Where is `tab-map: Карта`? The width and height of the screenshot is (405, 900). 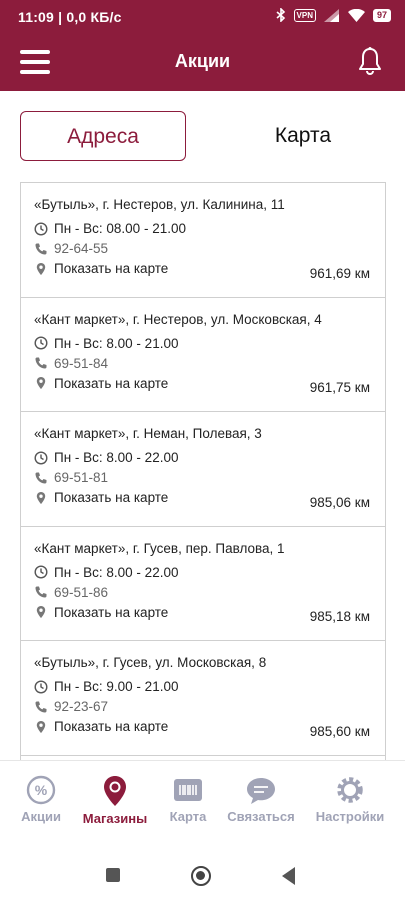
tab-map: Карта is located at coordinates (303, 136).